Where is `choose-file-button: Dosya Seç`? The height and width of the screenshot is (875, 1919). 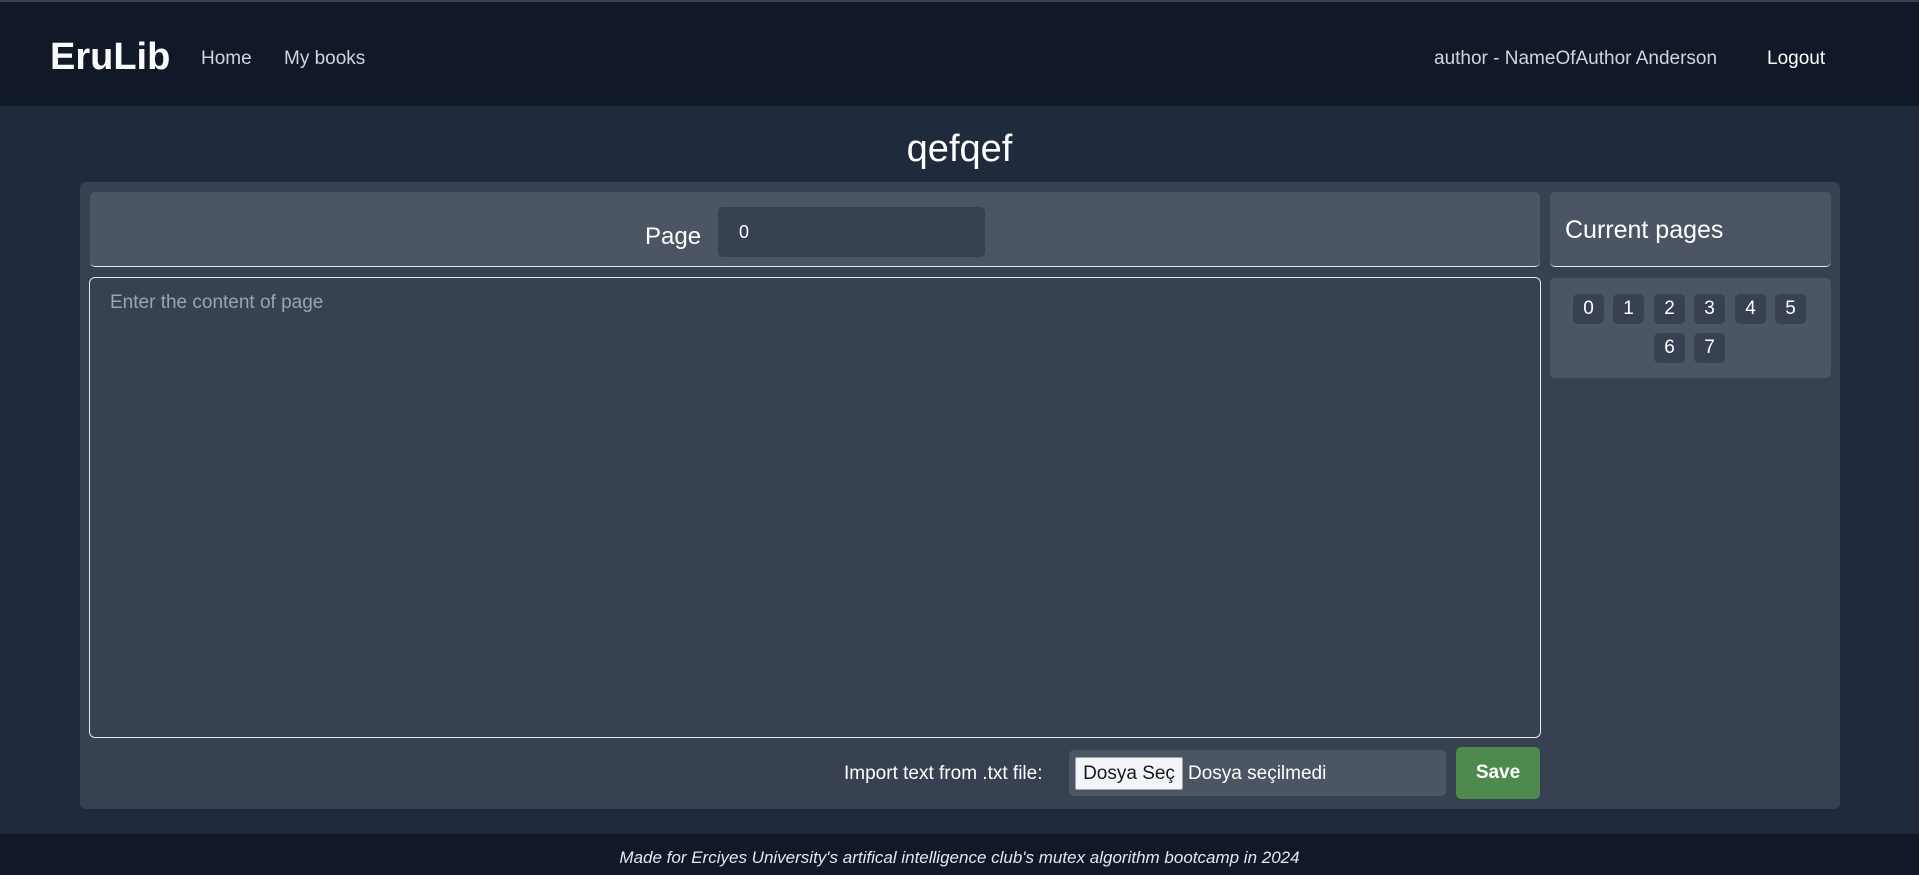
choose-file-button: Dosya Seç is located at coordinates (1129, 773).